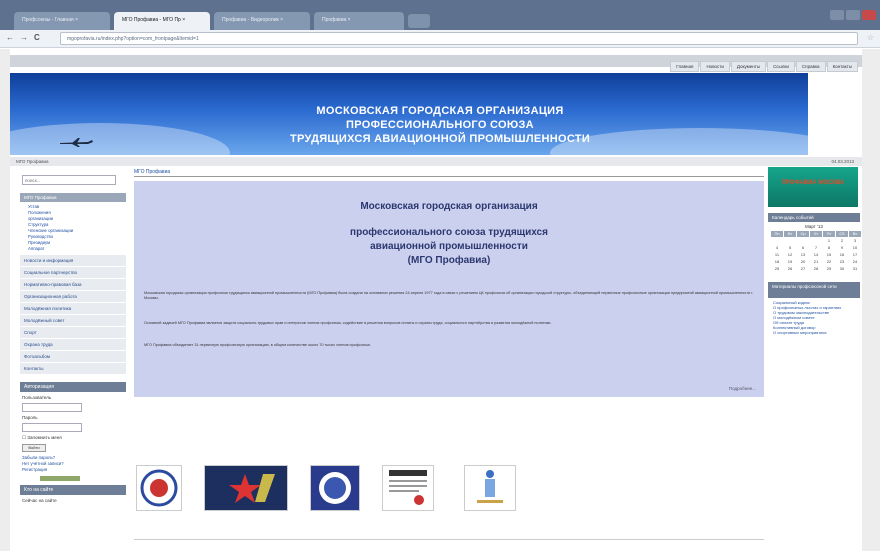 The height and width of the screenshot is (551, 880). What do you see at coordinates (449, 494) in the screenshot?
I see `partner-logos` at bounding box center [449, 494].